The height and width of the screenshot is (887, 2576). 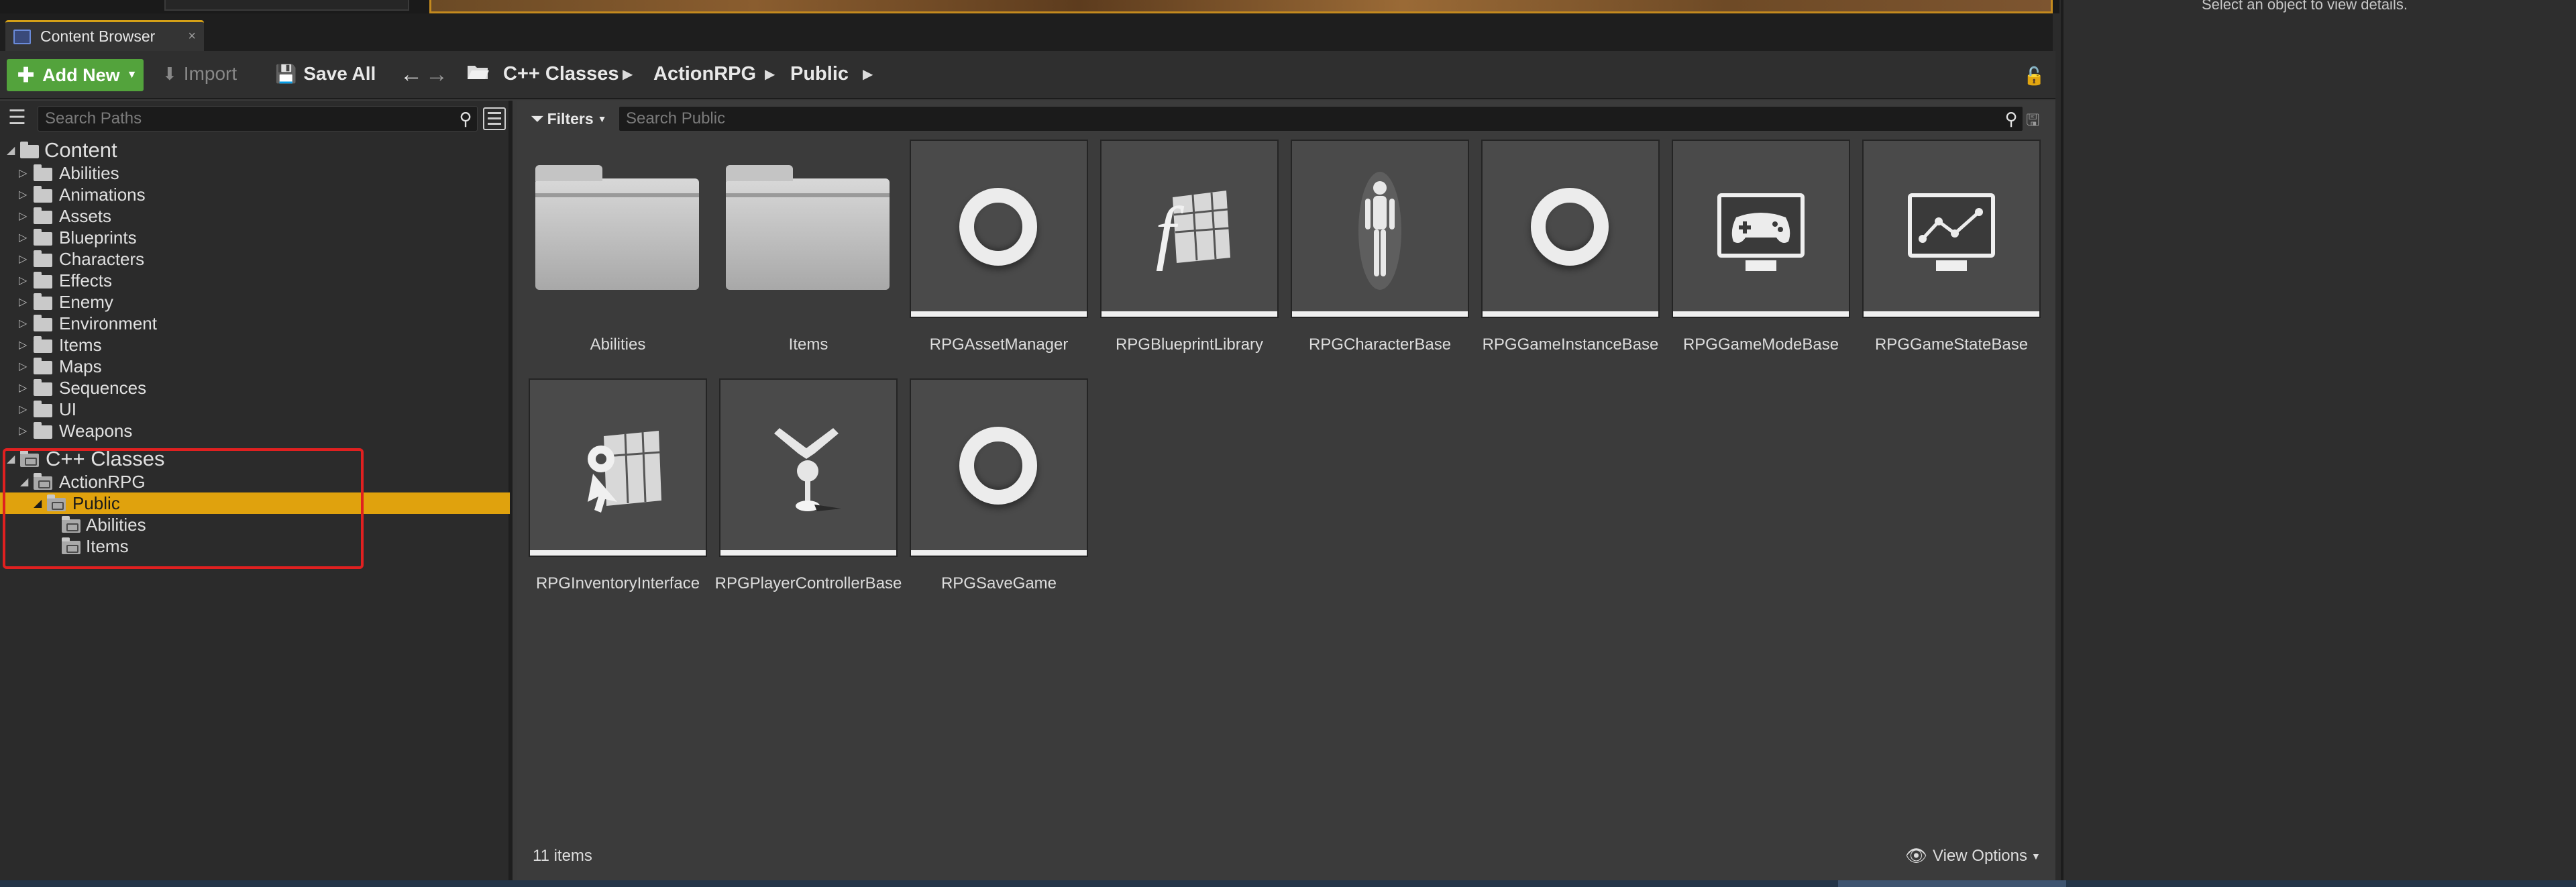 What do you see at coordinates (255, 259) in the screenshot?
I see `tree-item-folder: ▷ Characters` at bounding box center [255, 259].